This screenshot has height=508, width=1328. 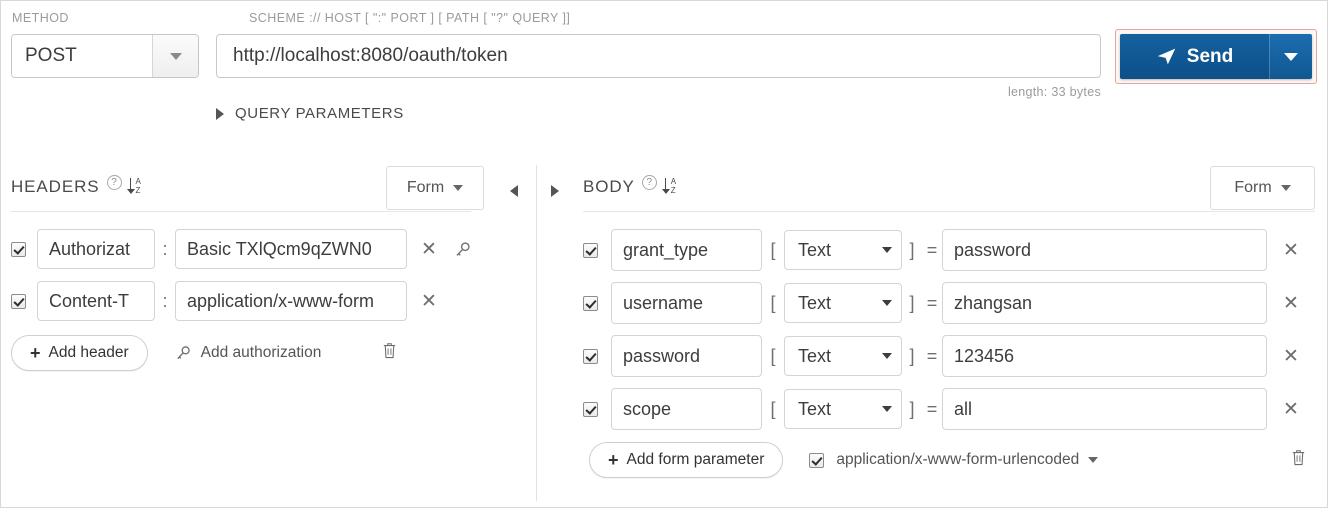 What do you see at coordinates (686, 409) in the screenshot?
I see `param-name-input: scope` at bounding box center [686, 409].